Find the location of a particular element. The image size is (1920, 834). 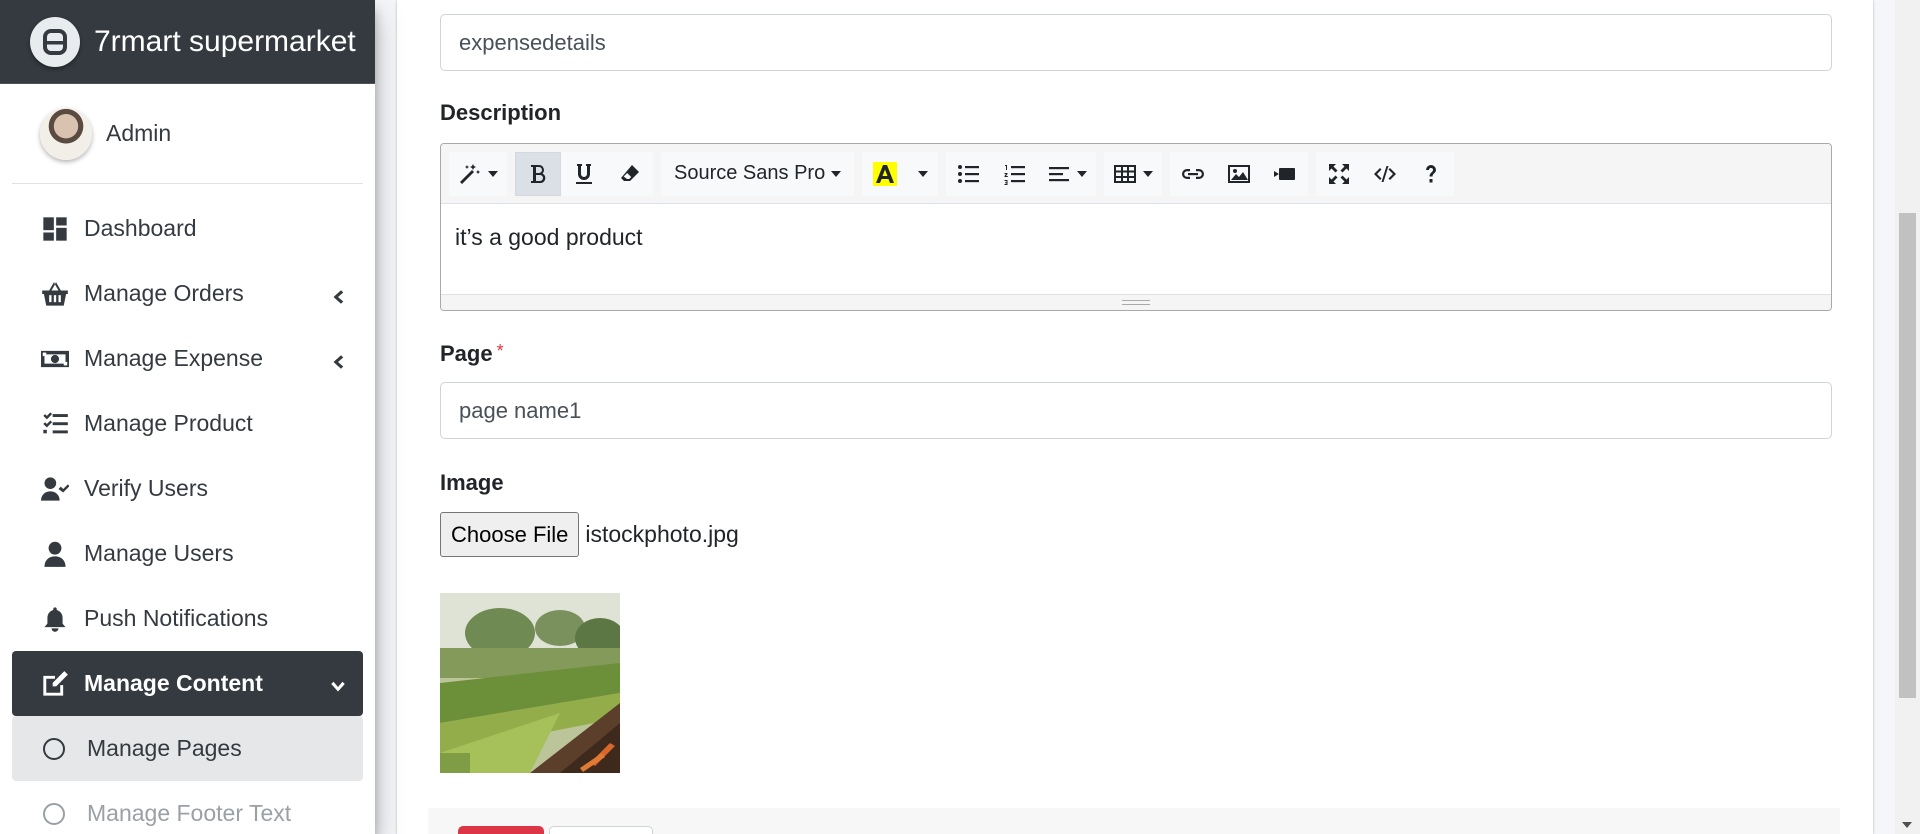

brand-link: 7rmart supermarket is located at coordinates (187, 42).